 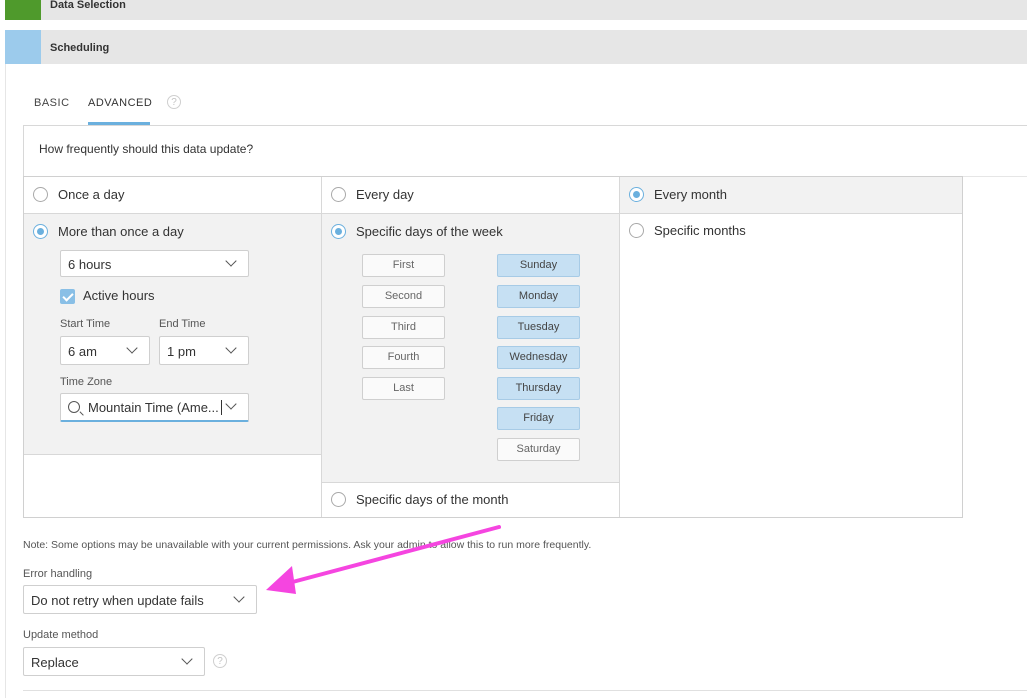 What do you see at coordinates (281, 580) in the screenshot?
I see `annotation-arrow-head` at bounding box center [281, 580].